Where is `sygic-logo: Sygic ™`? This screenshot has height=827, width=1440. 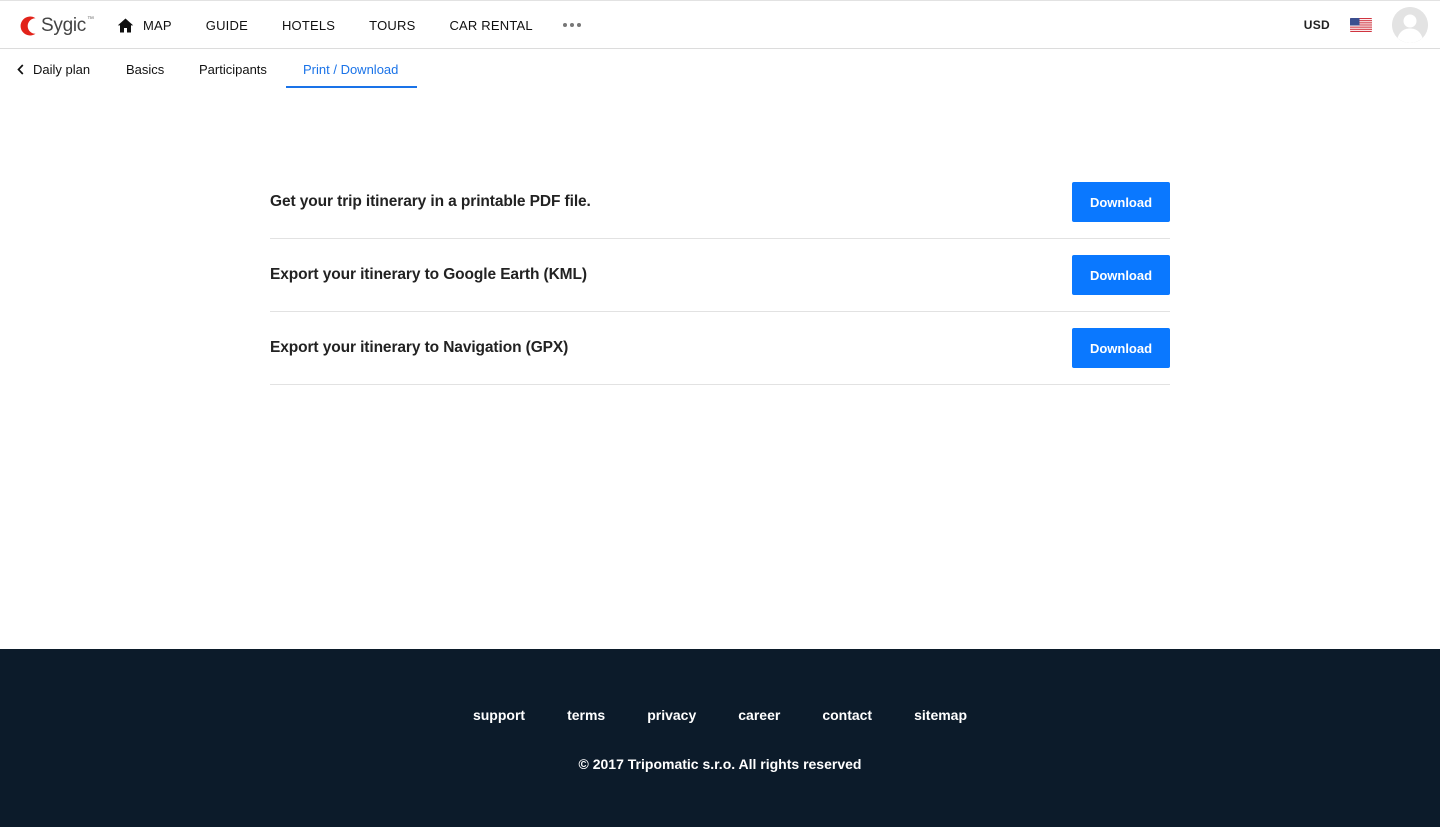 sygic-logo: Sygic ™ is located at coordinates (56, 26).